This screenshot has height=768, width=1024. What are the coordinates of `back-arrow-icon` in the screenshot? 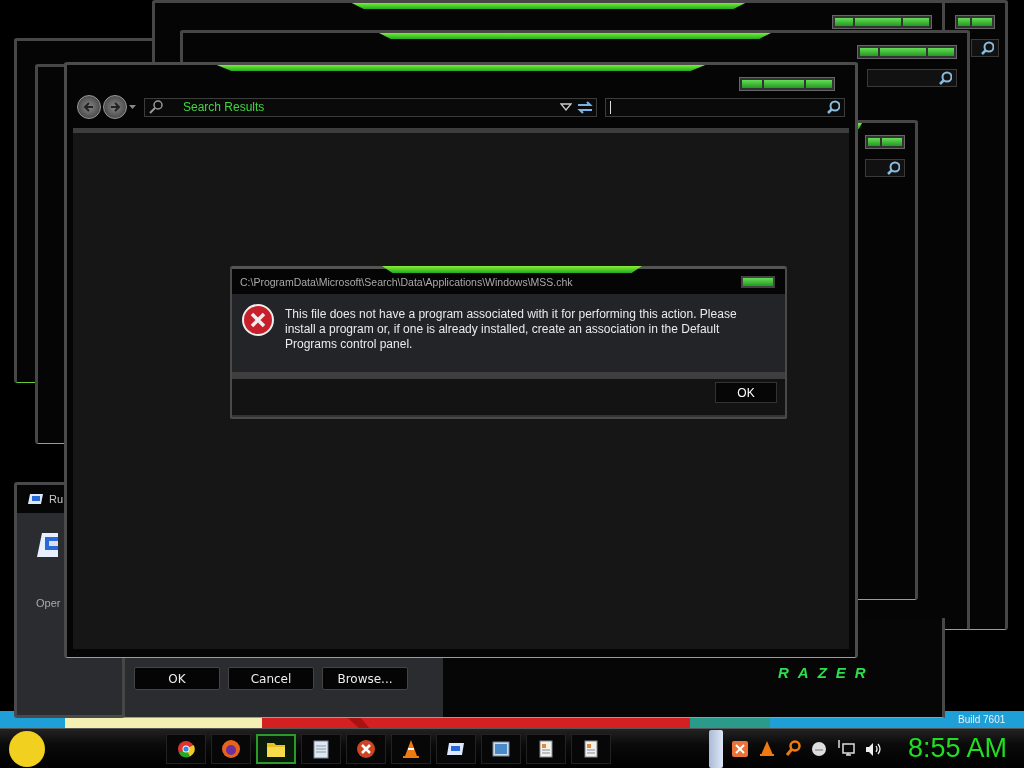 It's located at (89, 107).